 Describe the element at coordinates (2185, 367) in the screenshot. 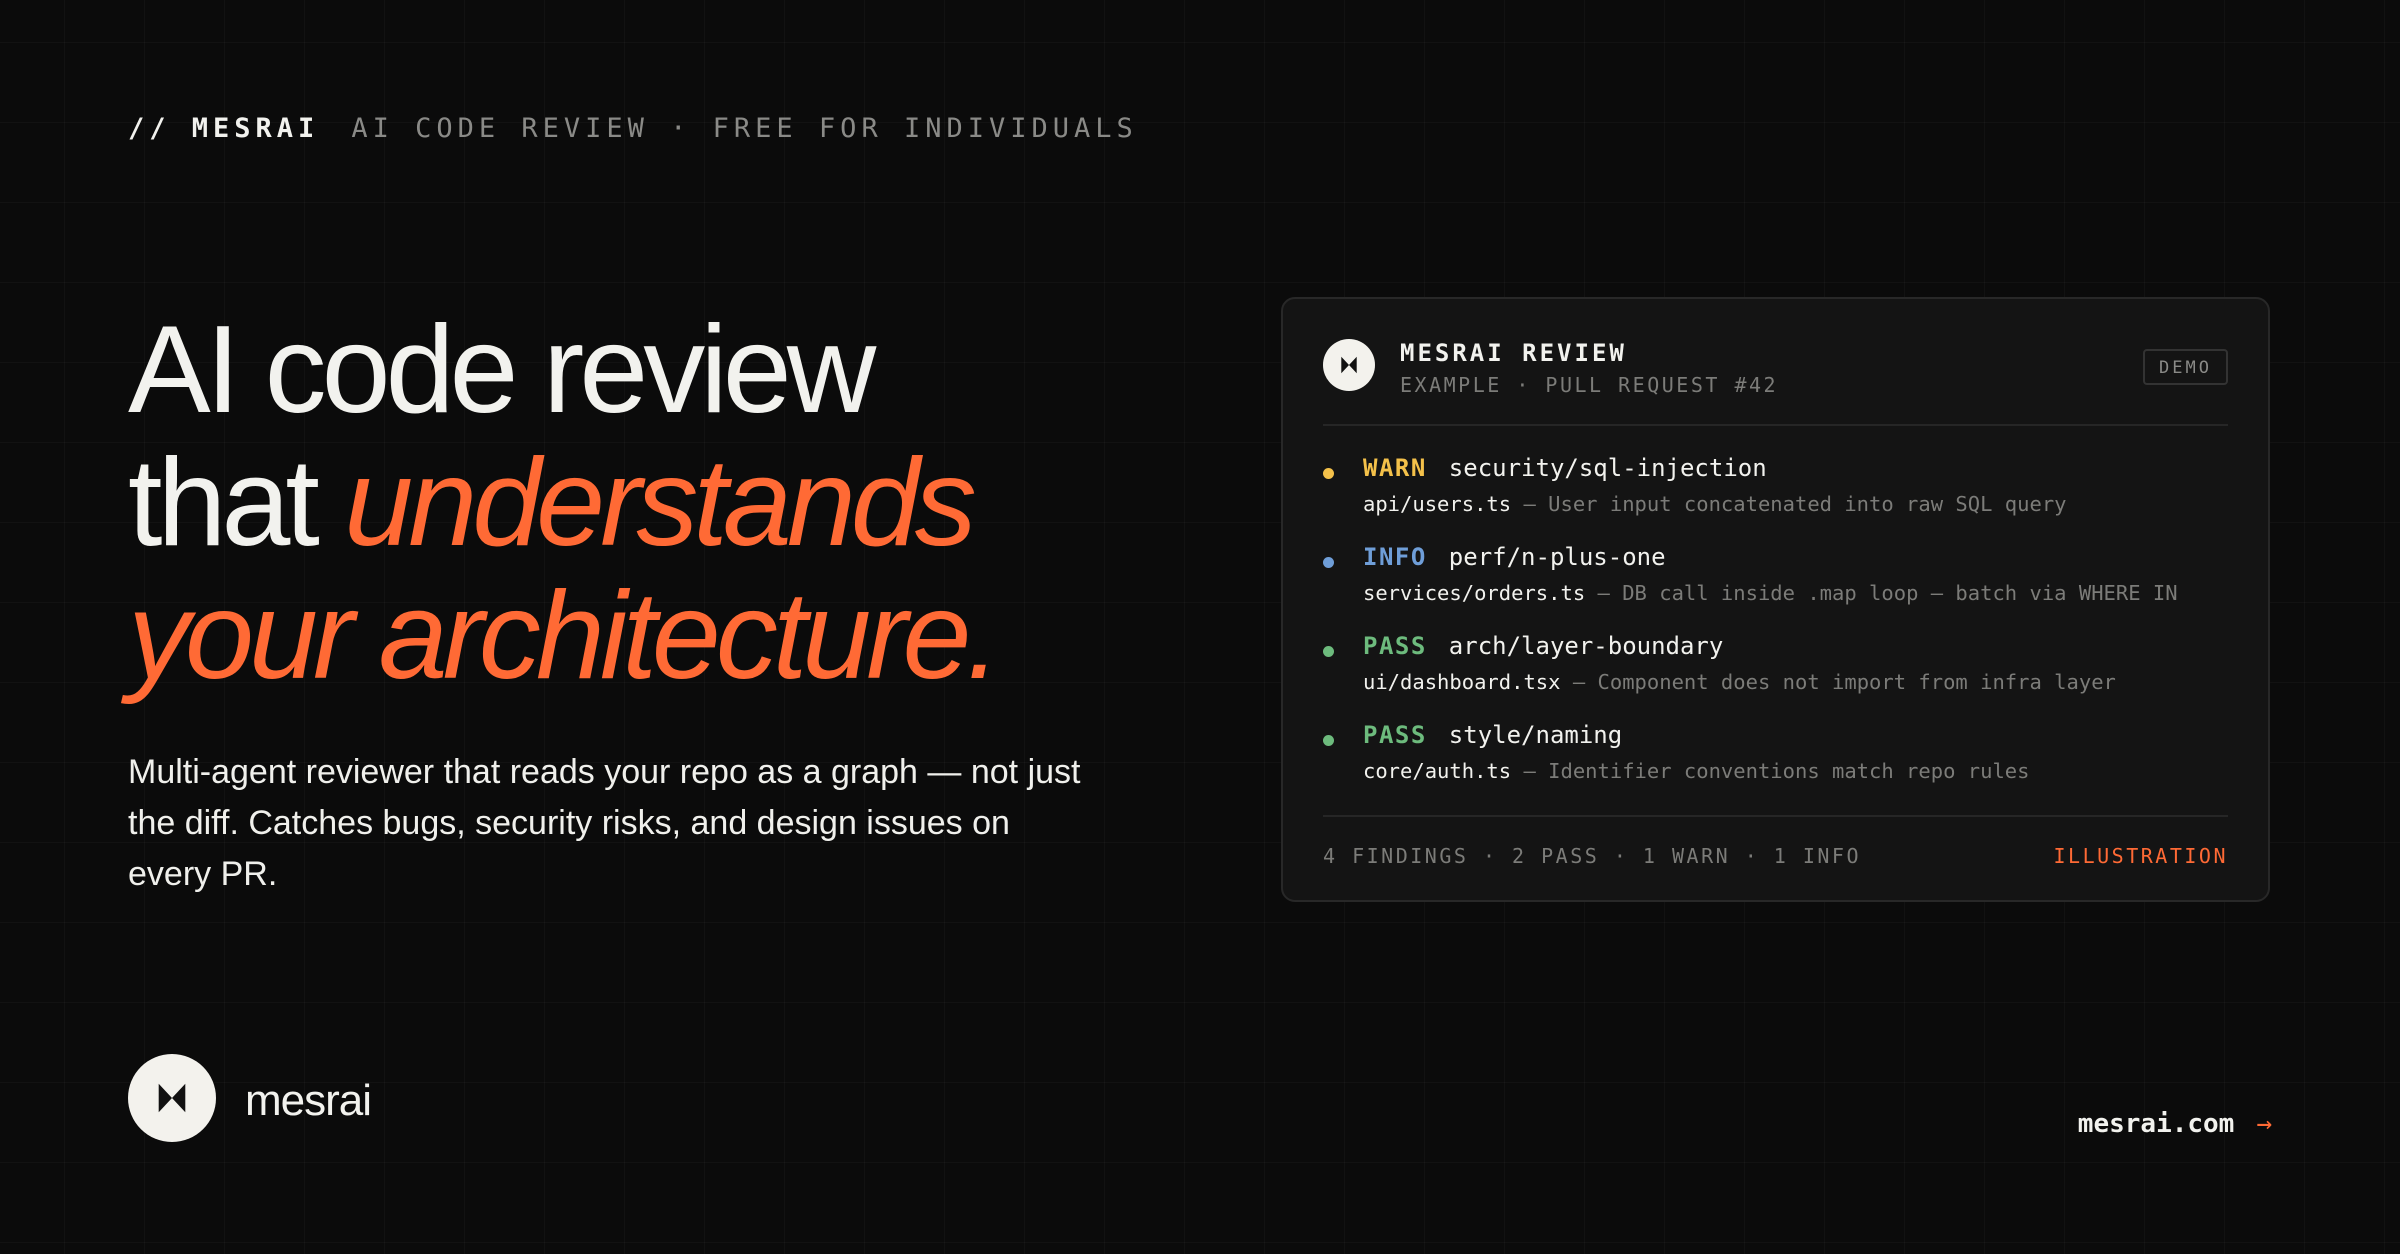

I see `demo-badge: DEMO` at that location.